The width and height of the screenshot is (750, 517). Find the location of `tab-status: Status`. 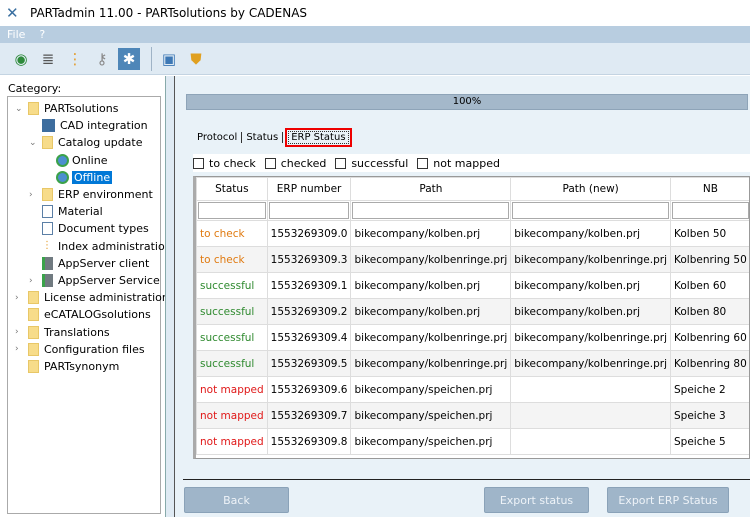

tab-status: Status is located at coordinates (263, 137).